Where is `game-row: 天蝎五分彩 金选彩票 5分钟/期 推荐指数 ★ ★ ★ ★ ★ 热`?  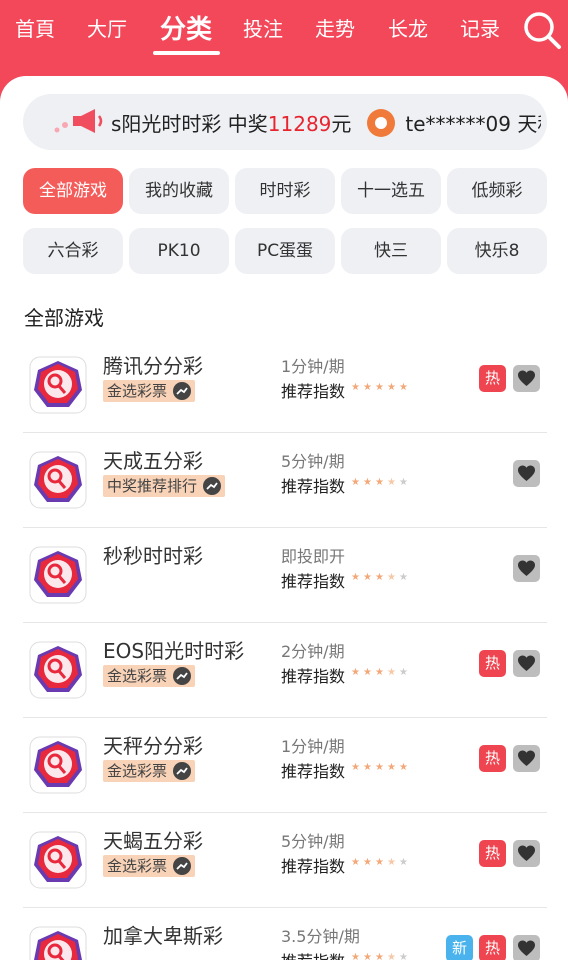 game-row: 天蝎五分彩 金选彩票 5分钟/期 推荐指数 ★ ★ ★ ★ ★ 热 is located at coordinates (285, 860).